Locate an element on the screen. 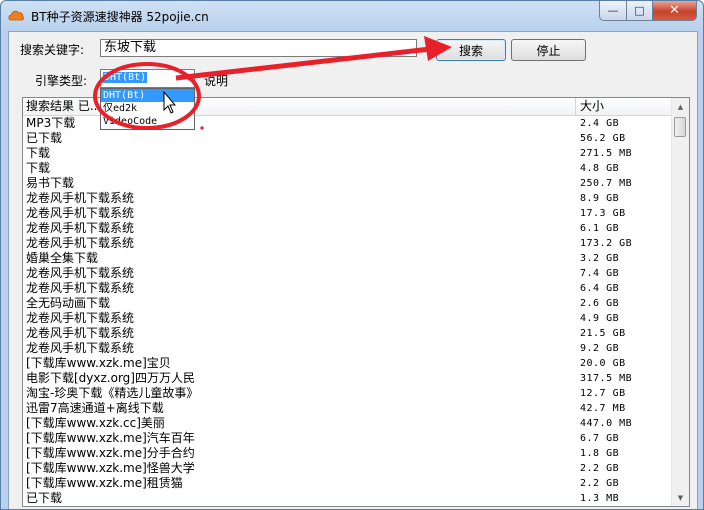  window-title: BT种子资源速搜神器 52pojie.cn is located at coordinates (120, 17).